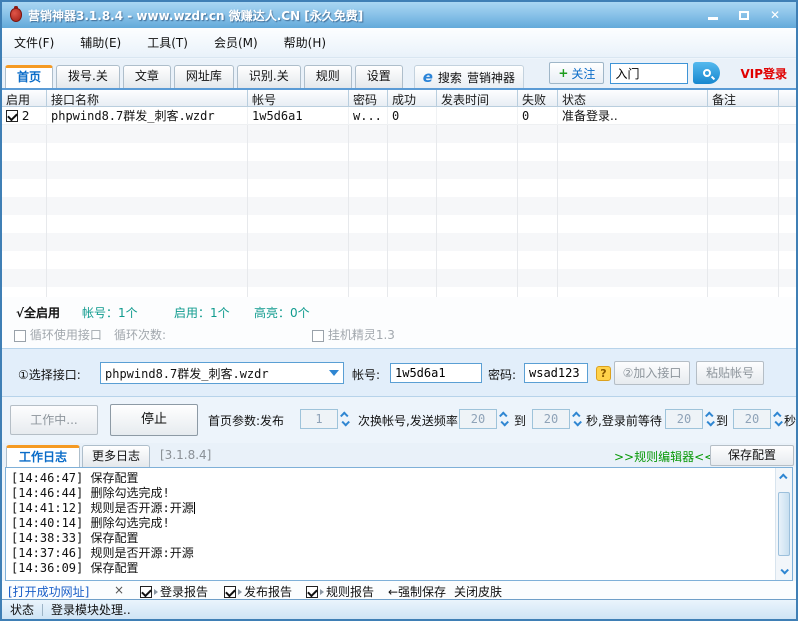  I want to click on row-interface-name: phpwind8.7群发_刺客.wzdr, so click(147, 115).